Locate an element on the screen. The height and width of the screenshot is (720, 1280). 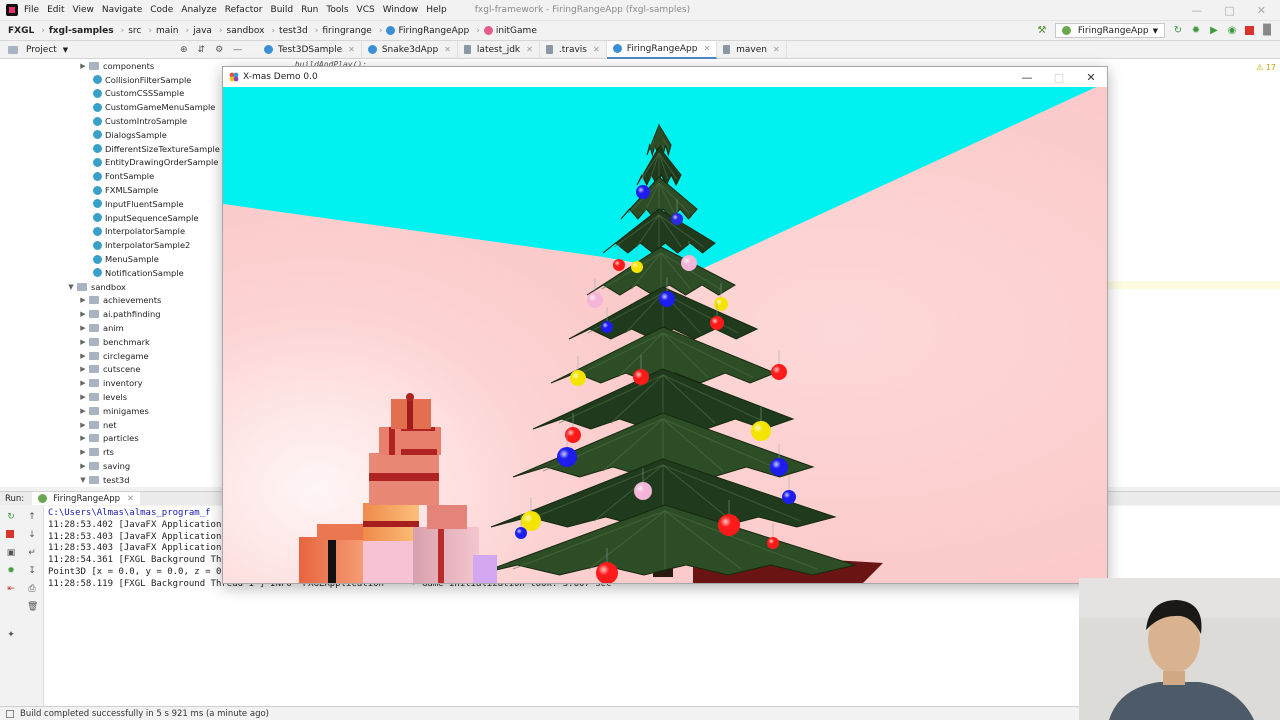
tree-item: NotificationSample is located at coordinates (111, 273).